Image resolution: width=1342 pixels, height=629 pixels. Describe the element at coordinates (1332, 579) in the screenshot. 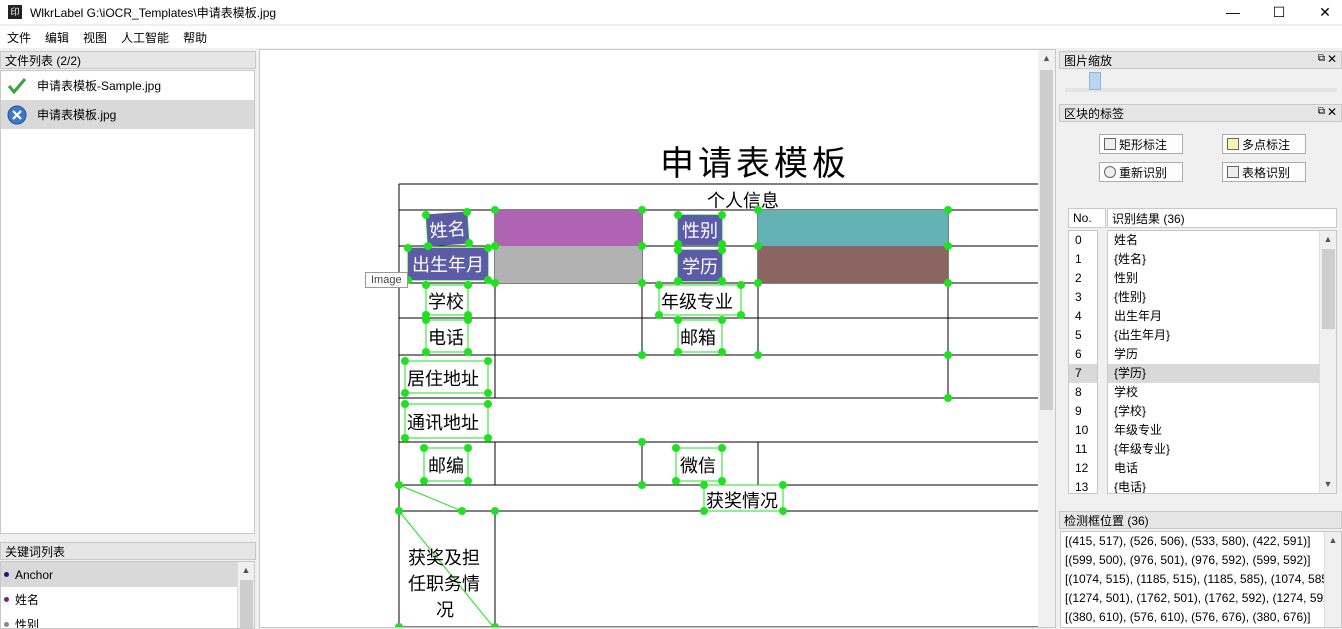

I see `detect-scrollbar: ▲` at that location.